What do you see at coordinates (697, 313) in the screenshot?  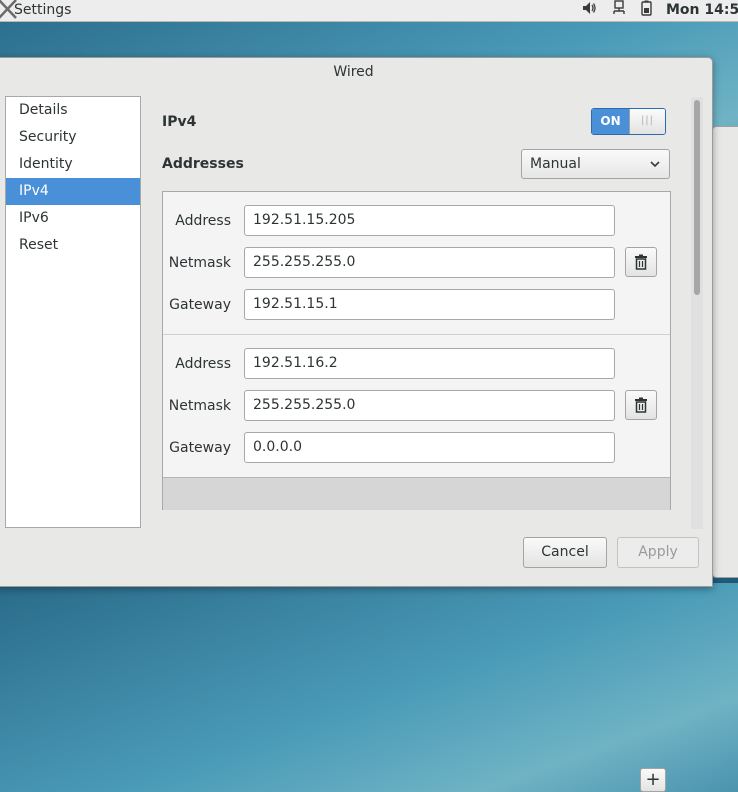 I see `scrollbar` at bounding box center [697, 313].